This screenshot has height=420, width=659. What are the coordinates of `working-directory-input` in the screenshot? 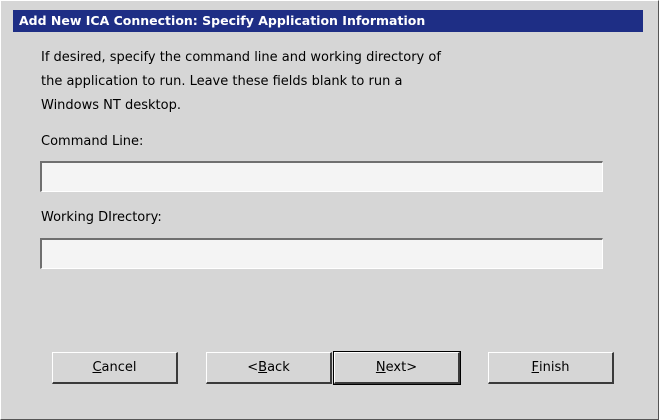 It's located at (321, 253).